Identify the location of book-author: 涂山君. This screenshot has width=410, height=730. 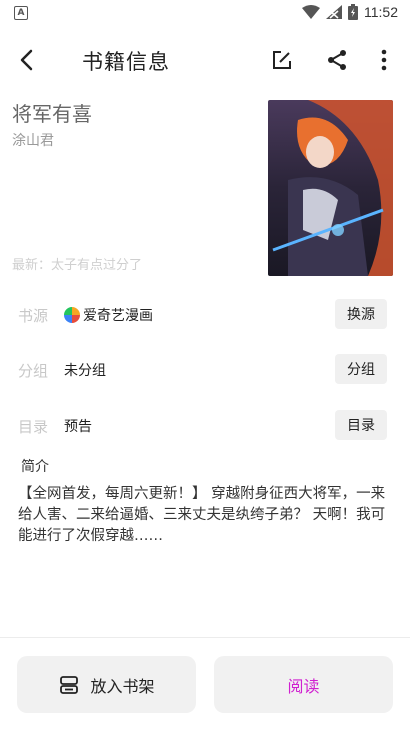
(33, 141).